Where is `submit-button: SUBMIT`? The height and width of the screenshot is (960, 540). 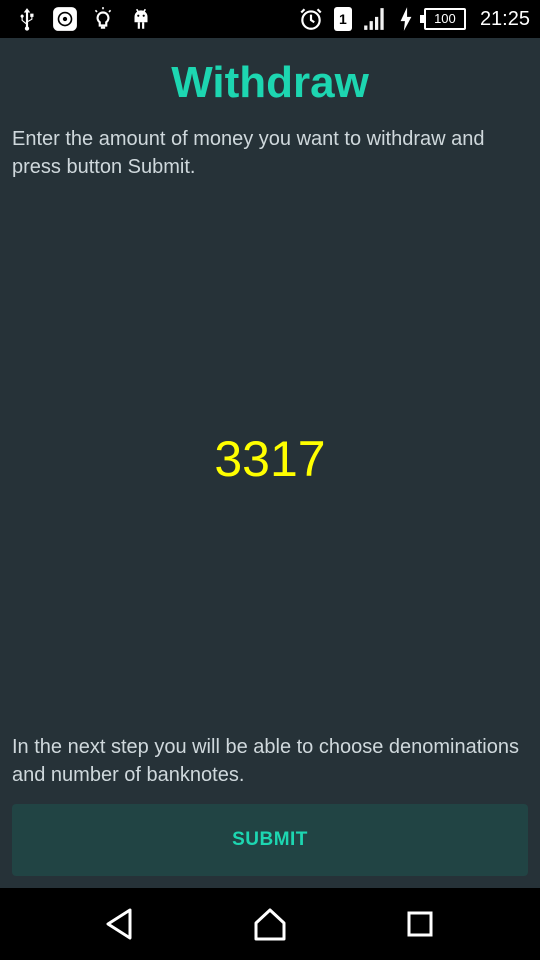 submit-button: SUBMIT is located at coordinates (270, 840).